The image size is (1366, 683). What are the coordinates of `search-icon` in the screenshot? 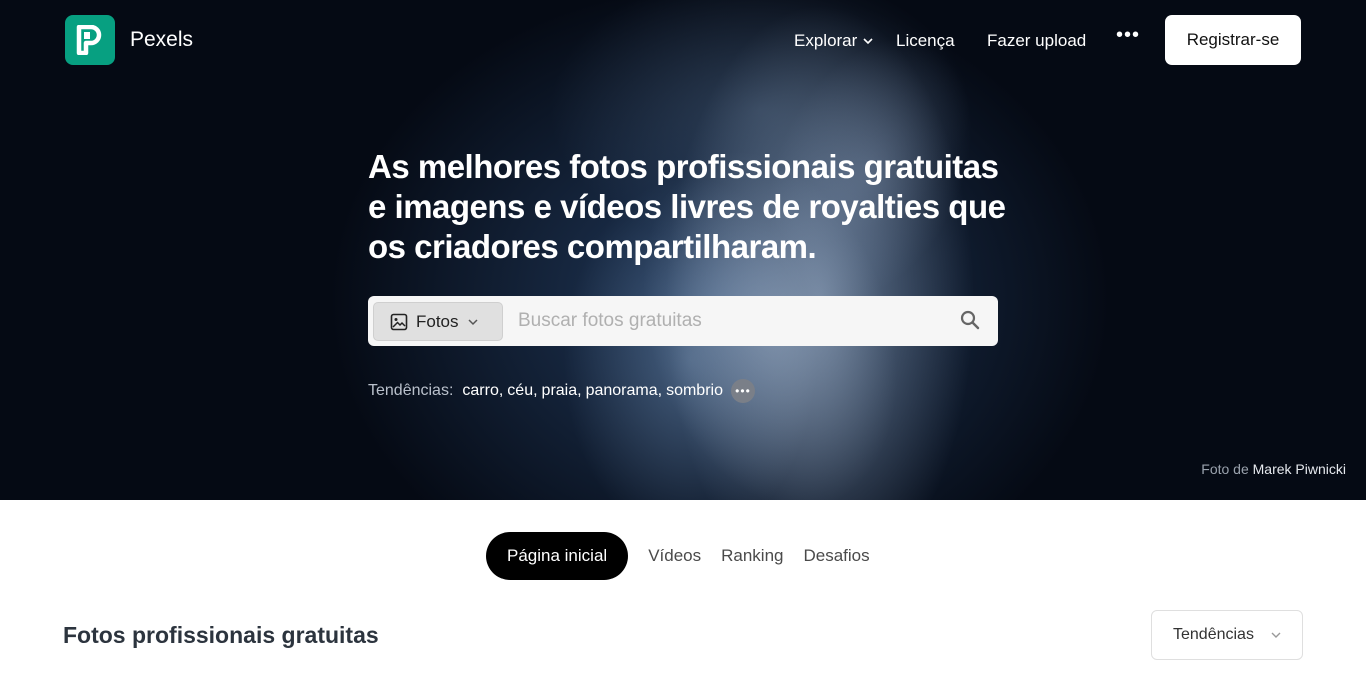 It's located at (970, 320).